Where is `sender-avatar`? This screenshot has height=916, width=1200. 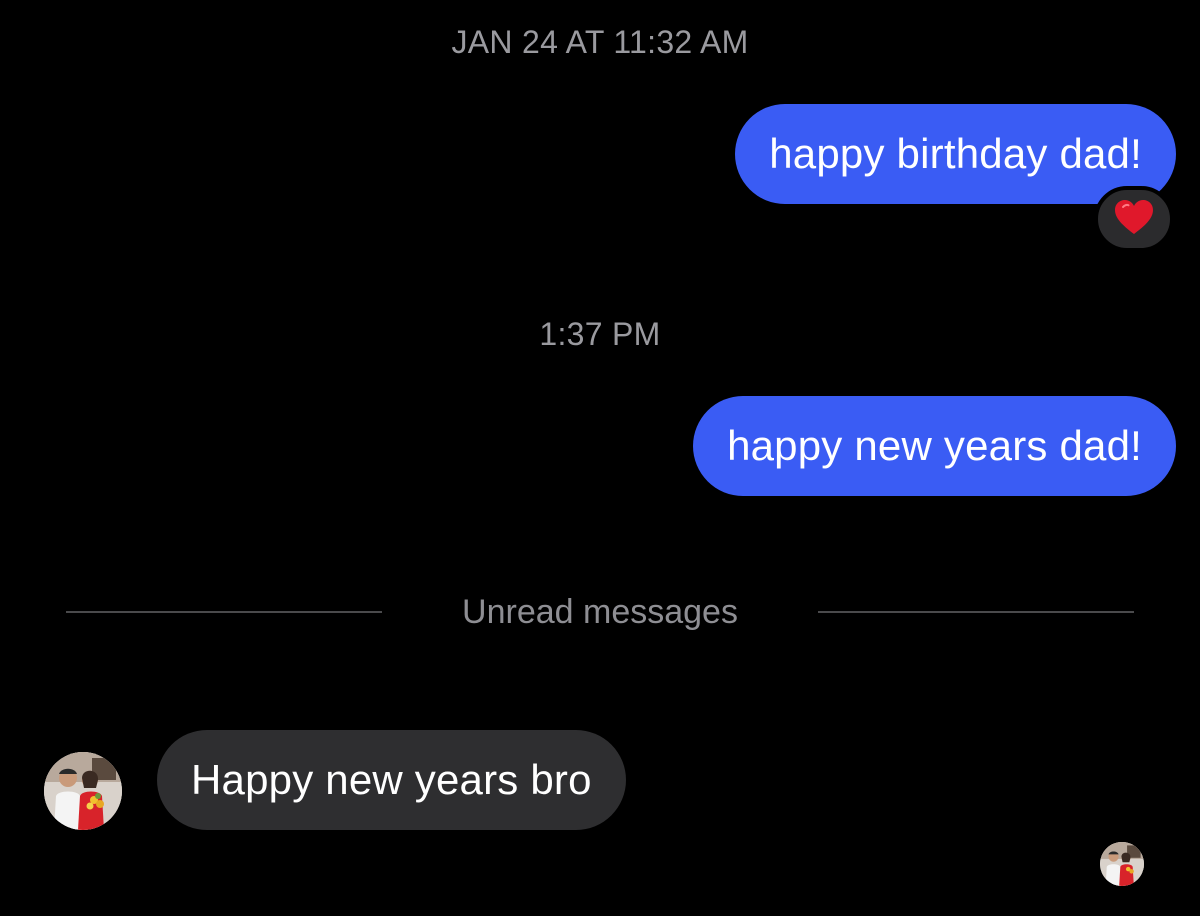
sender-avatar is located at coordinates (83, 791).